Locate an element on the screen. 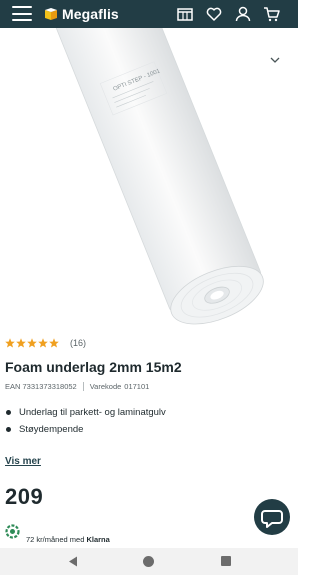 The width and height of the screenshot is (320, 575). menu-icon is located at coordinates (22, 13).